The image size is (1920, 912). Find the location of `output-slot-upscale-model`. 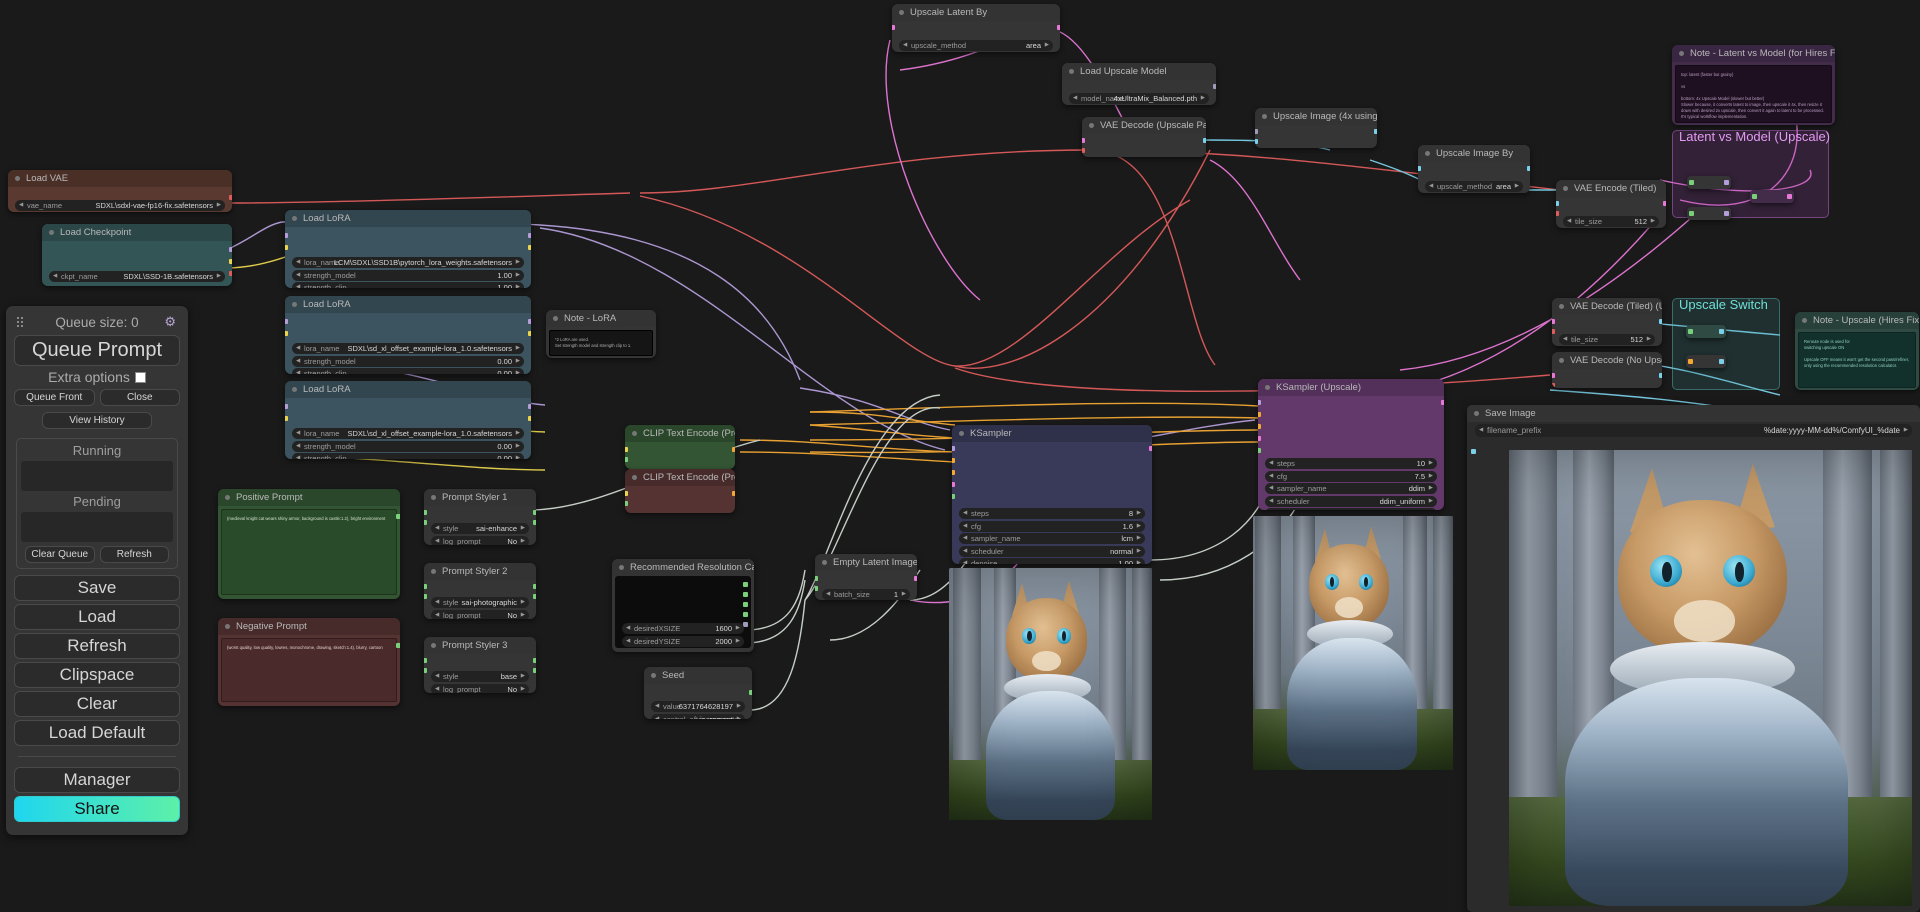

output-slot-upscale-model is located at coordinates (1214, 86).